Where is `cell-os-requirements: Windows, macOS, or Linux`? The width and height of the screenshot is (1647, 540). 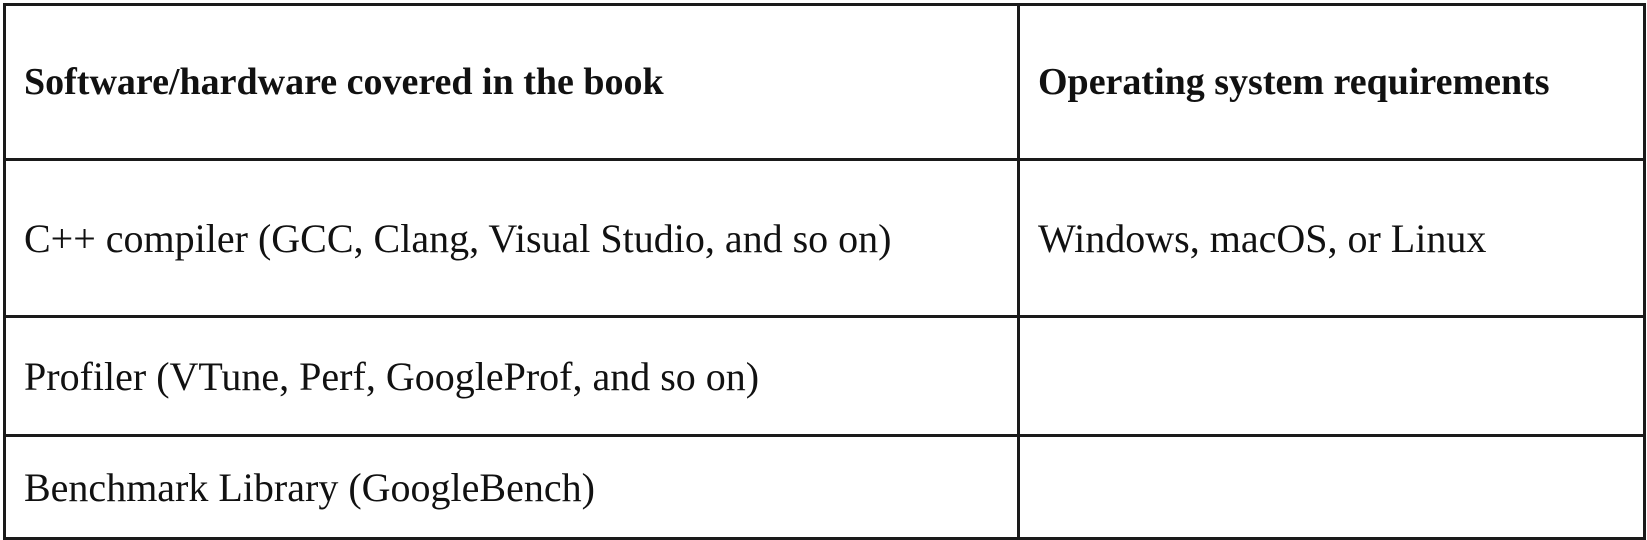 cell-os-requirements: Windows, macOS, or Linux is located at coordinates (1331, 238).